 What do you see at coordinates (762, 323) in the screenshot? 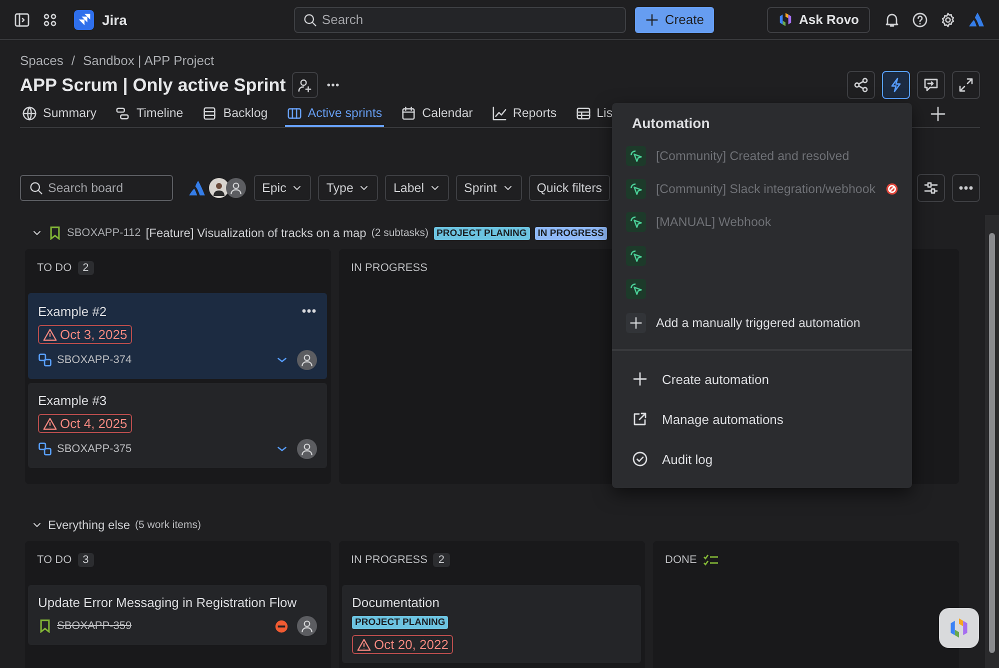
I see `add-automation-item: Add a manually triggered automation` at bounding box center [762, 323].